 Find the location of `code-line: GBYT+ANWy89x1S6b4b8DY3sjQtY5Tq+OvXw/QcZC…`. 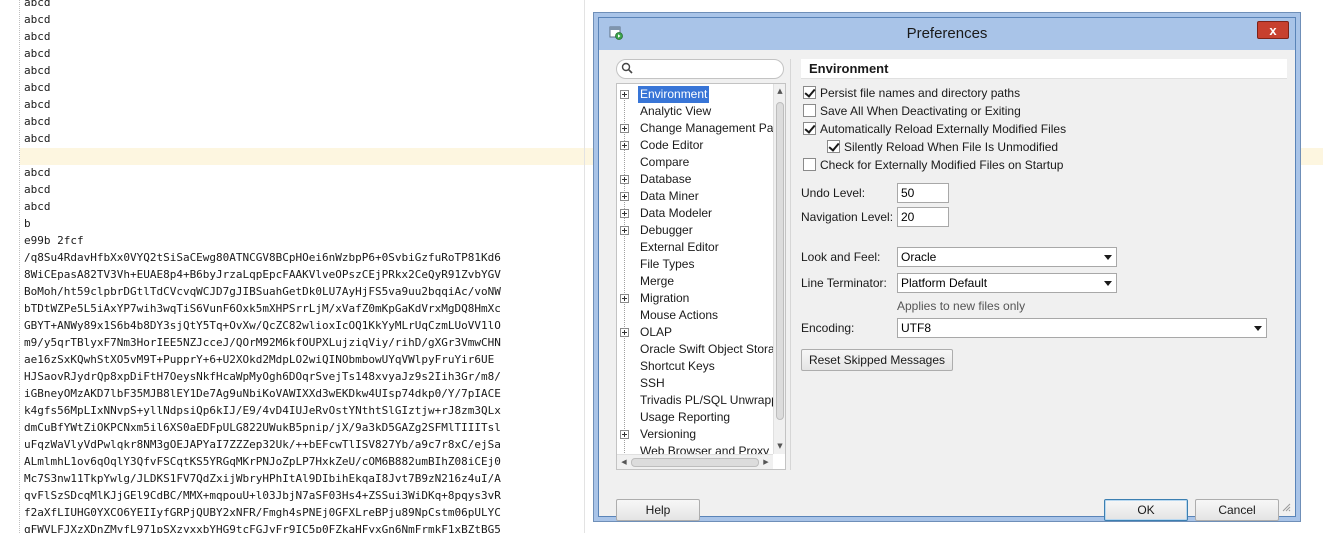

code-line: GBYT+ANWy89x1S6b4b8DY3sjQtY5Tq+OvXw/QcZC… is located at coordinates (262, 325).